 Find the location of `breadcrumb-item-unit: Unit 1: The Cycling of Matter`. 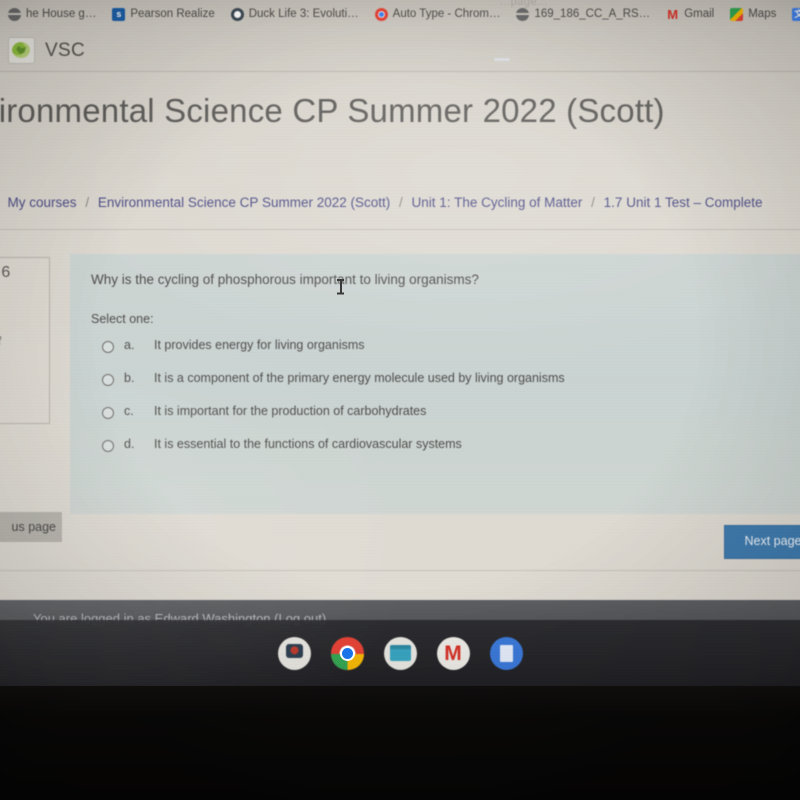

breadcrumb-item-unit: Unit 1: The Cycling of Matter is located at coordinates (497, 202).